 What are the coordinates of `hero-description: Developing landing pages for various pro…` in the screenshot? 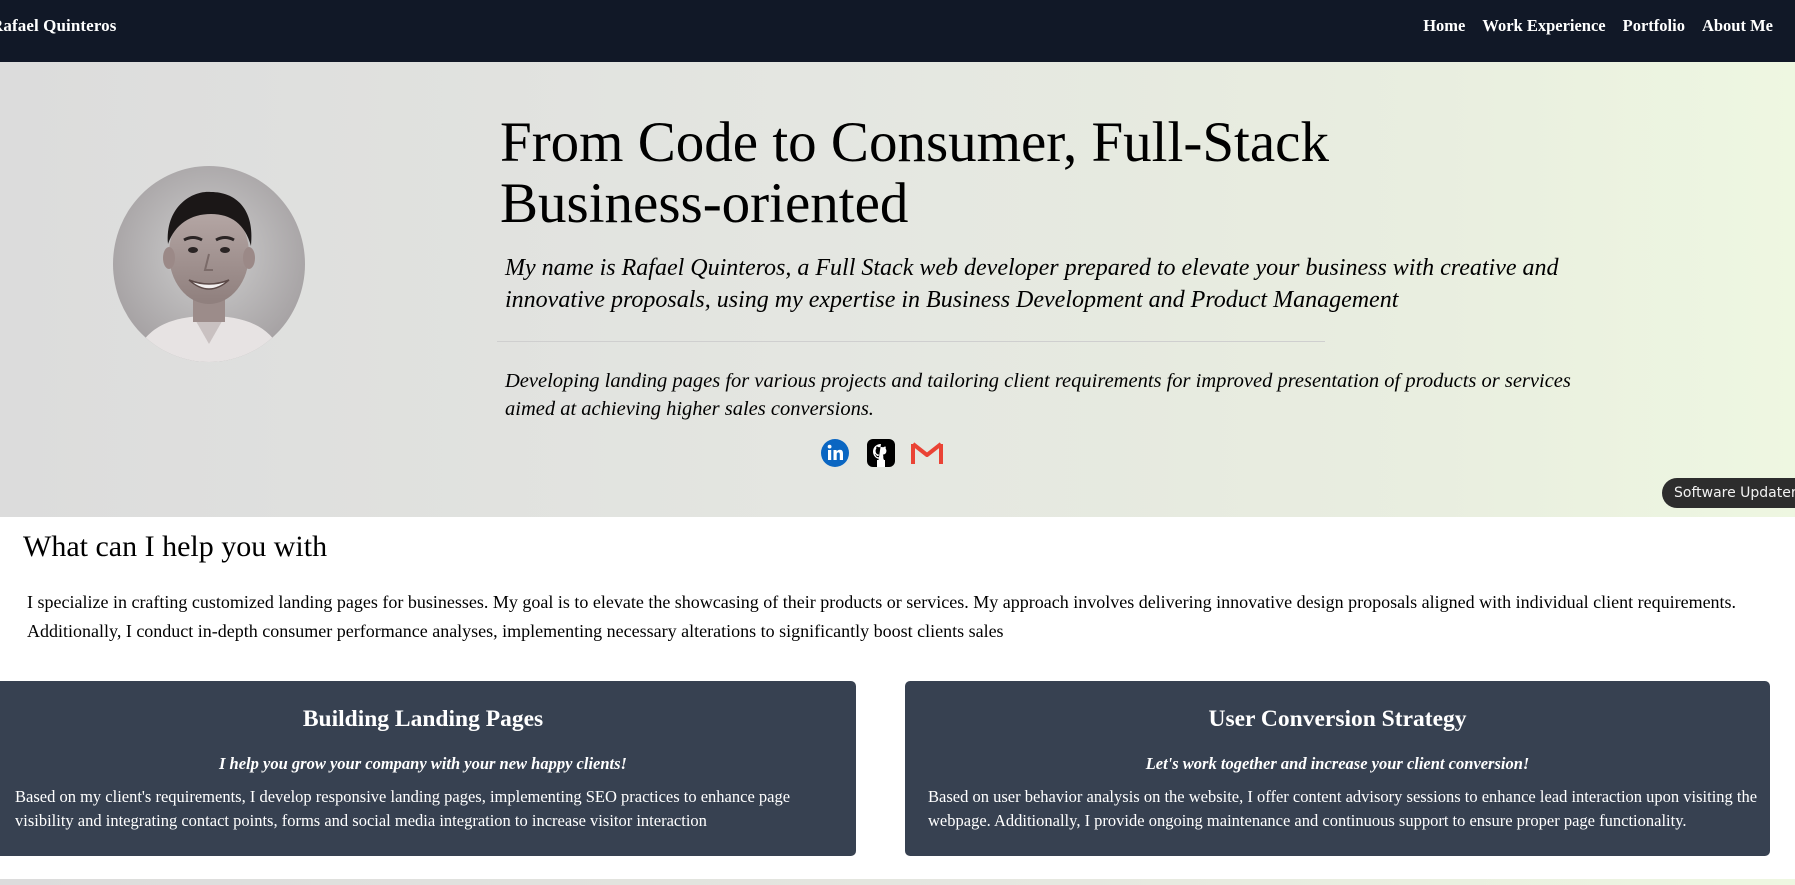 It's located at (1038, 395).